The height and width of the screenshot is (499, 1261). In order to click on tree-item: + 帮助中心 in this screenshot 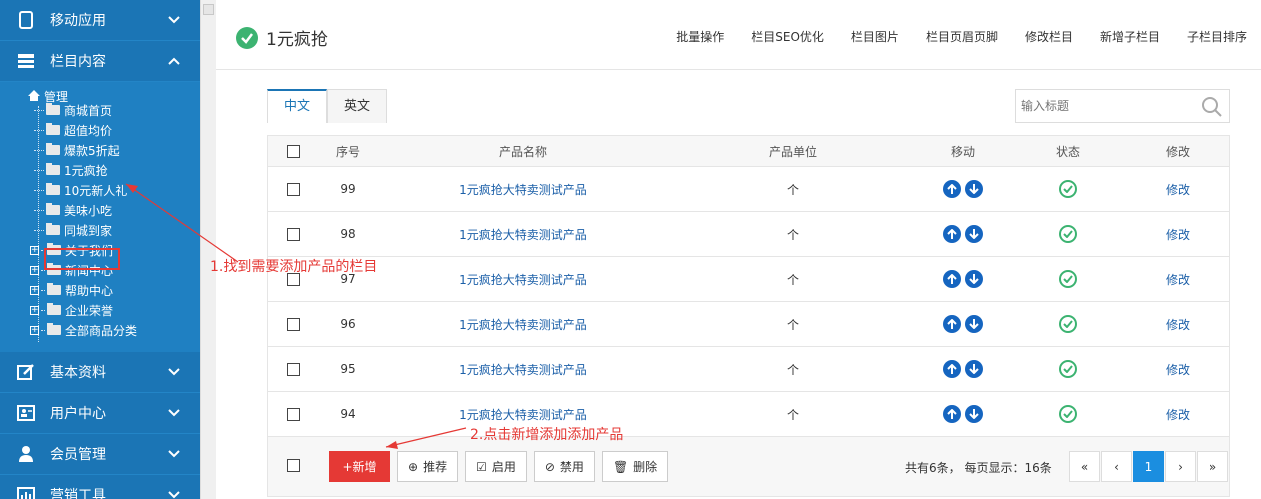, I will do `click(71, 290)`.